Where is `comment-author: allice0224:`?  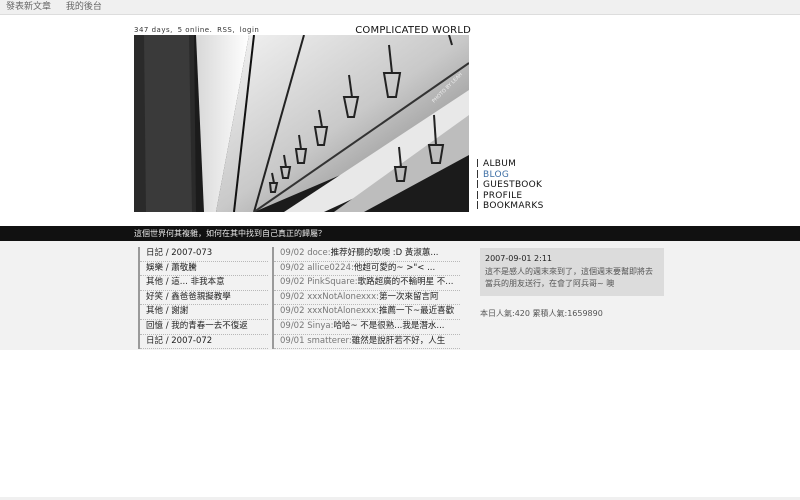
comment-author: allice0224: is located at coordinates (330, 267).